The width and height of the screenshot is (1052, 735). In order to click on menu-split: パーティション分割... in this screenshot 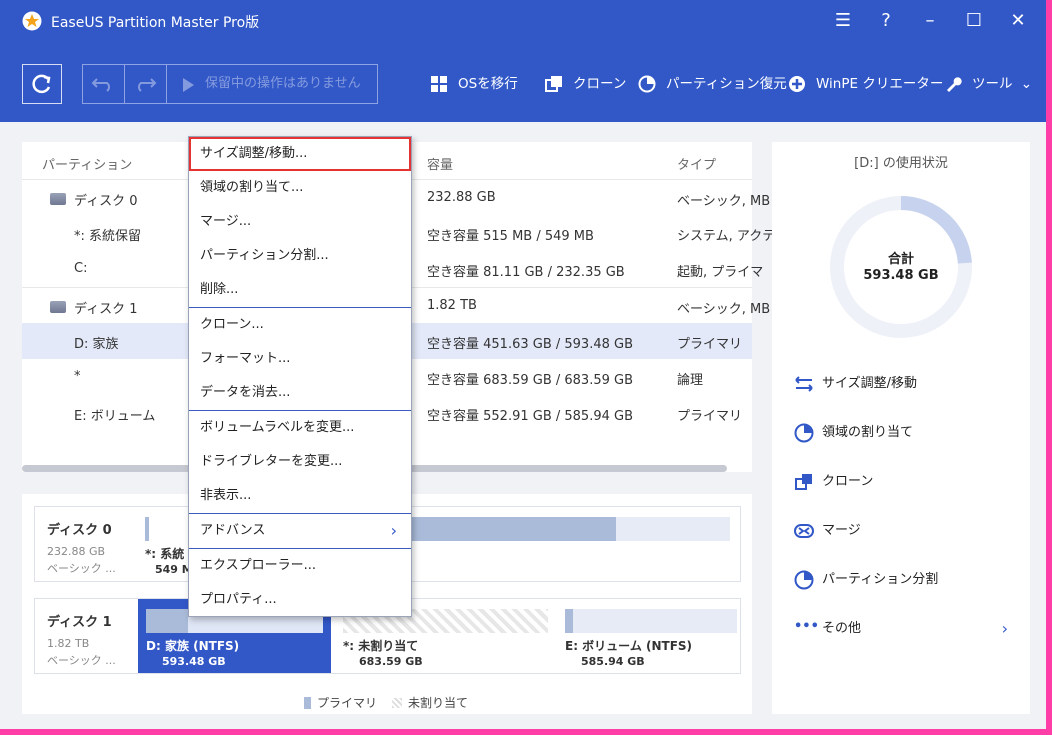, I will do `click(300, 256)`.